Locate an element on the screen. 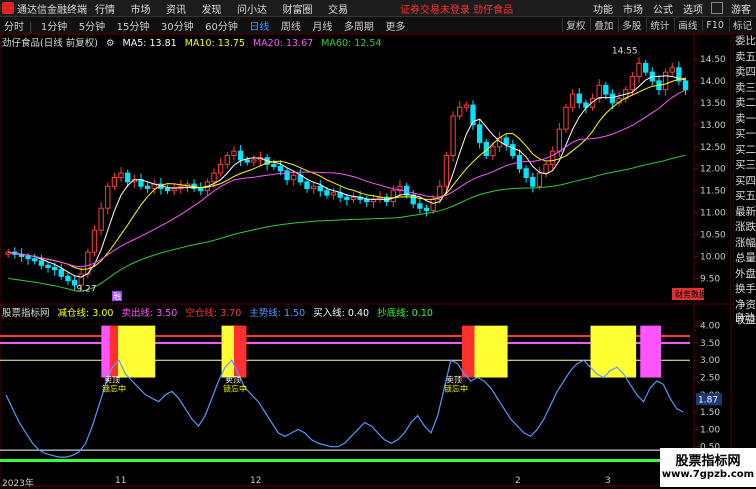 The image size is (756, 489). sub-tick-label: 2.50 is located at coordinates (710, 379).